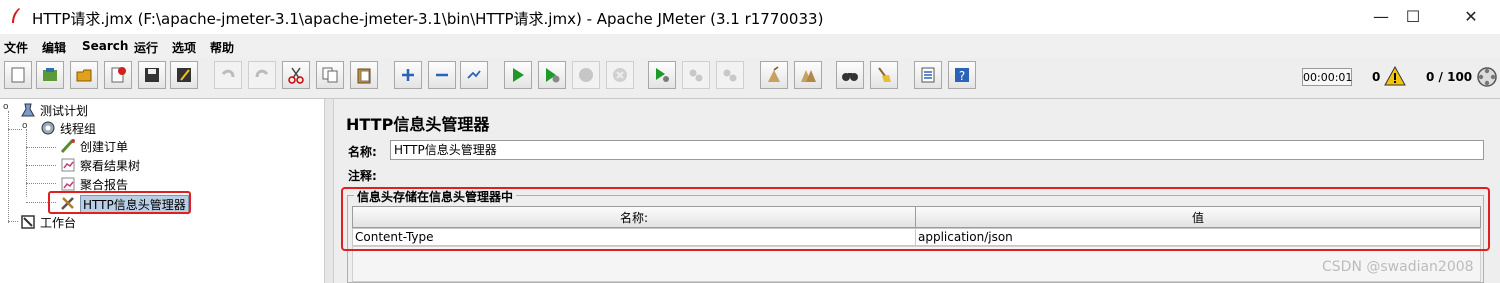 The height and width of the screenshot is (283, 1500). I want to click on start-no-pause-icon, so click(553, 75).